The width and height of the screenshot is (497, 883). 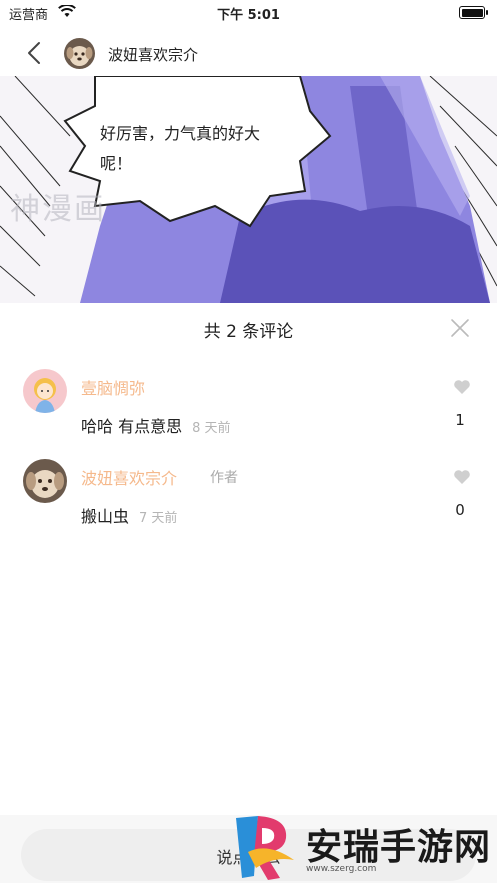 I want to click on close-button, so click(x=460, y=328).